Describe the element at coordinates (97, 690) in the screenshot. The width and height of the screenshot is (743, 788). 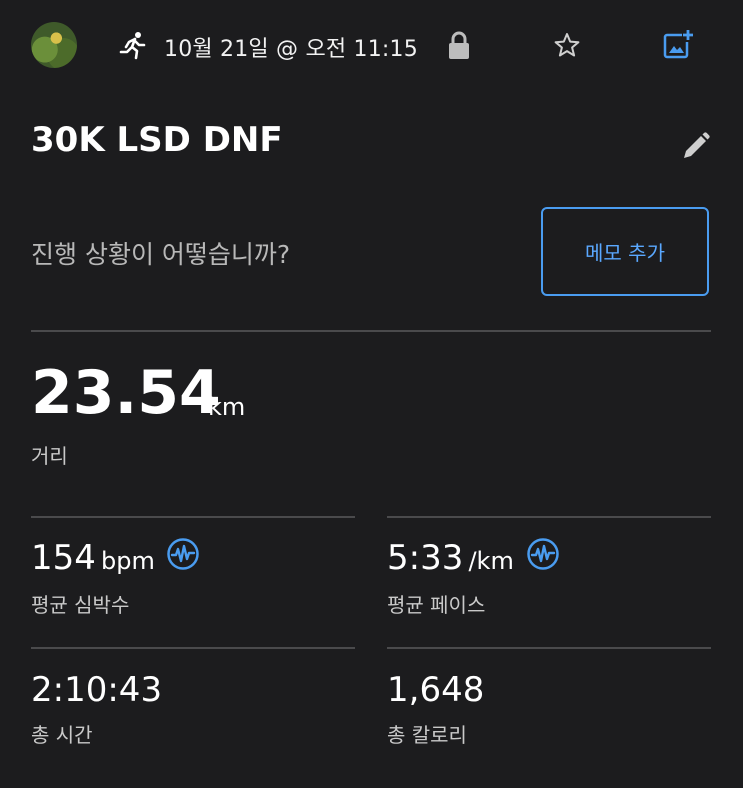
I see `total-time-value: 2:10:43` at that location.